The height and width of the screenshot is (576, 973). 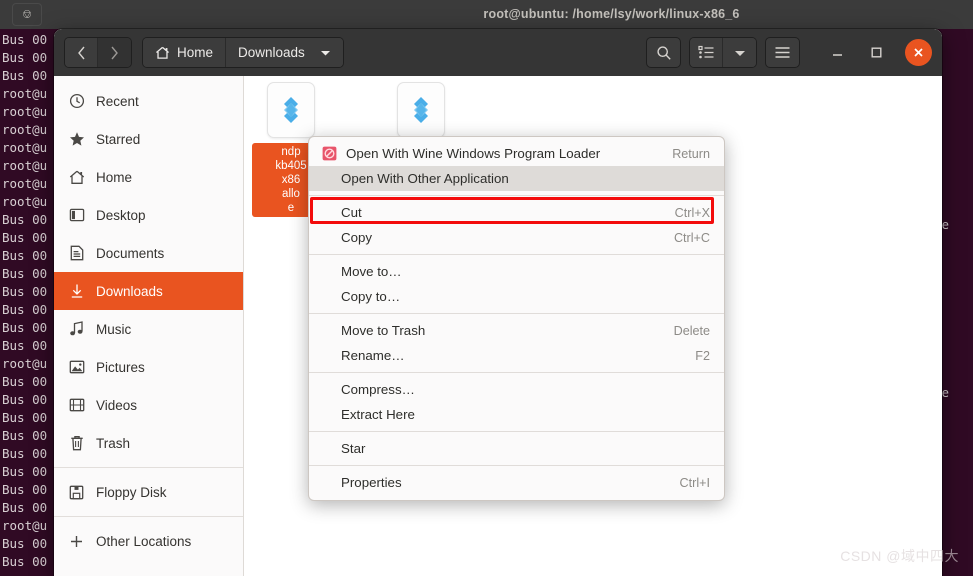 I want to click on trash-icon, so click(x=76, y=443).